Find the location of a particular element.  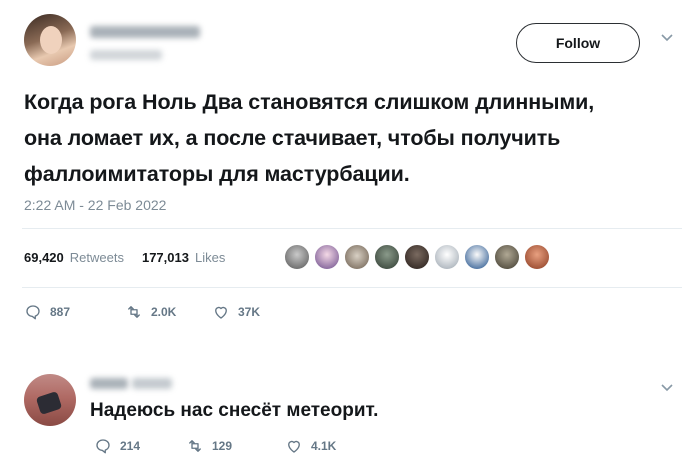

likes-label: Likes is located at coordinates (210, 257).